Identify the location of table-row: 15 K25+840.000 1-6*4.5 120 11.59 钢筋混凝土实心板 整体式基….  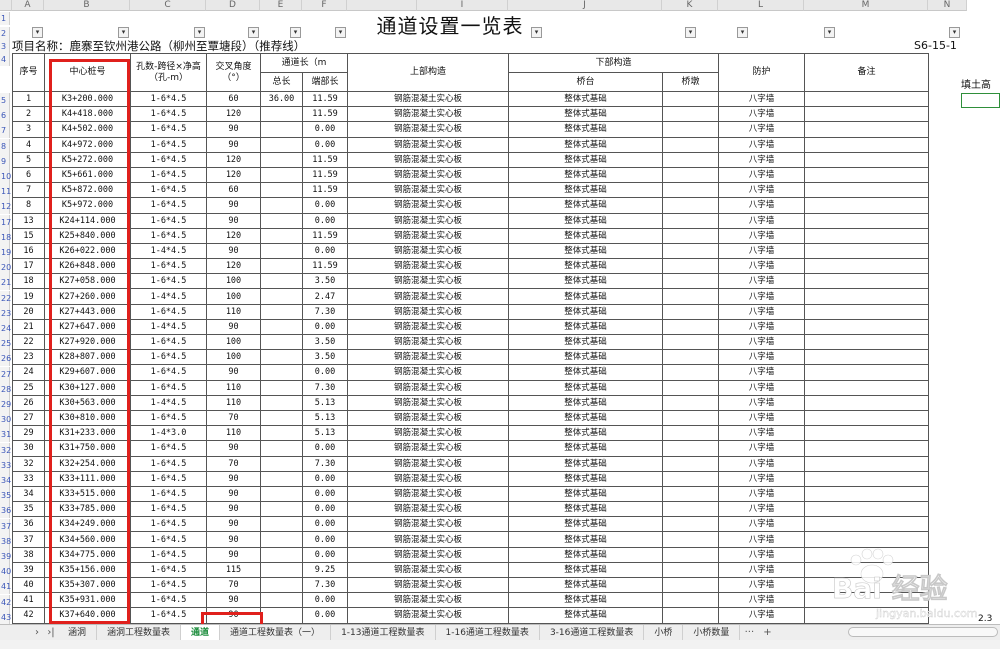
(470, 235).